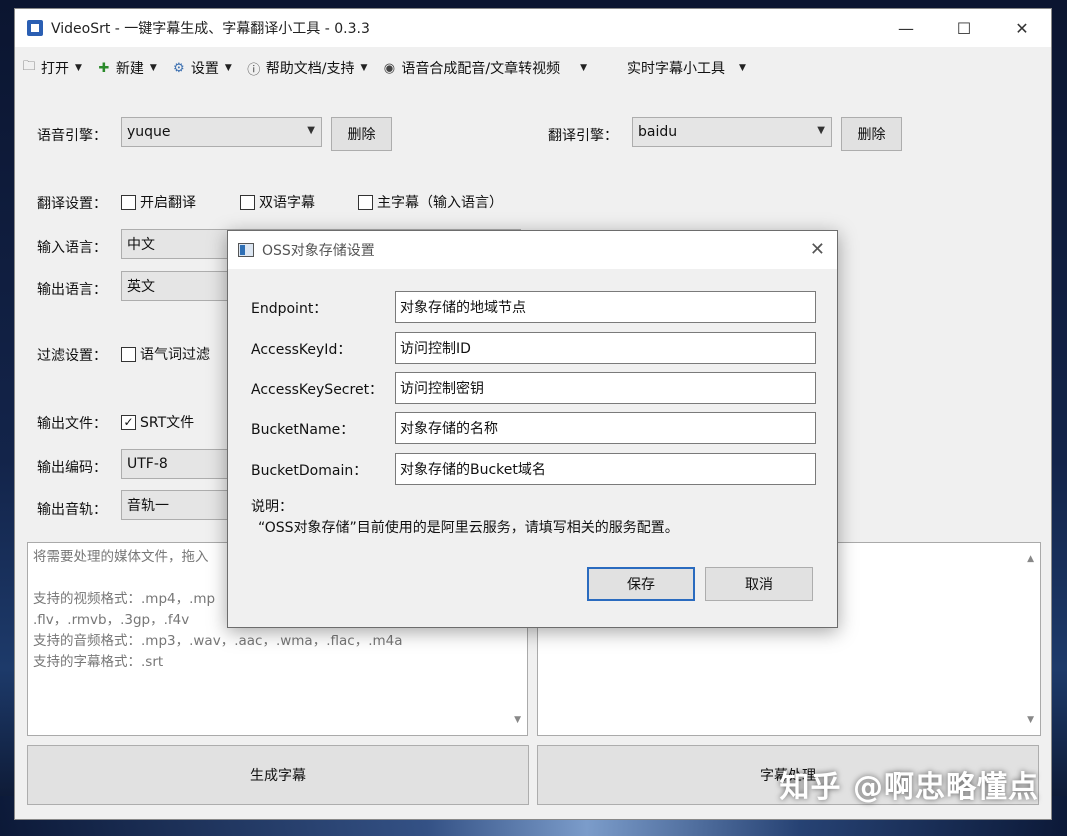 This screenshot has height=836, width=1067. What do you see at coordinates (289, 309) in the screenshot?
I see `endpoint-label: Endpoint：` at bounding box center [289, 309].